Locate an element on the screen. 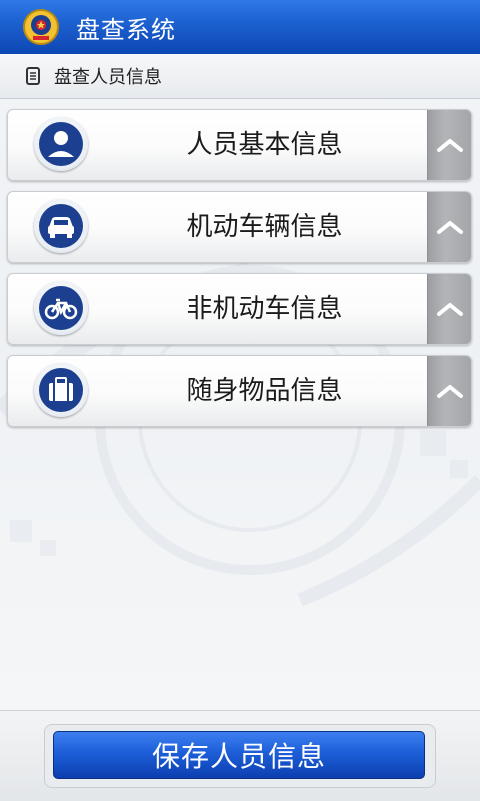 The height and width of the screenshot is (801, 480). section-belongings-info: 随身物品信息 is located at coordinates (239, 391).